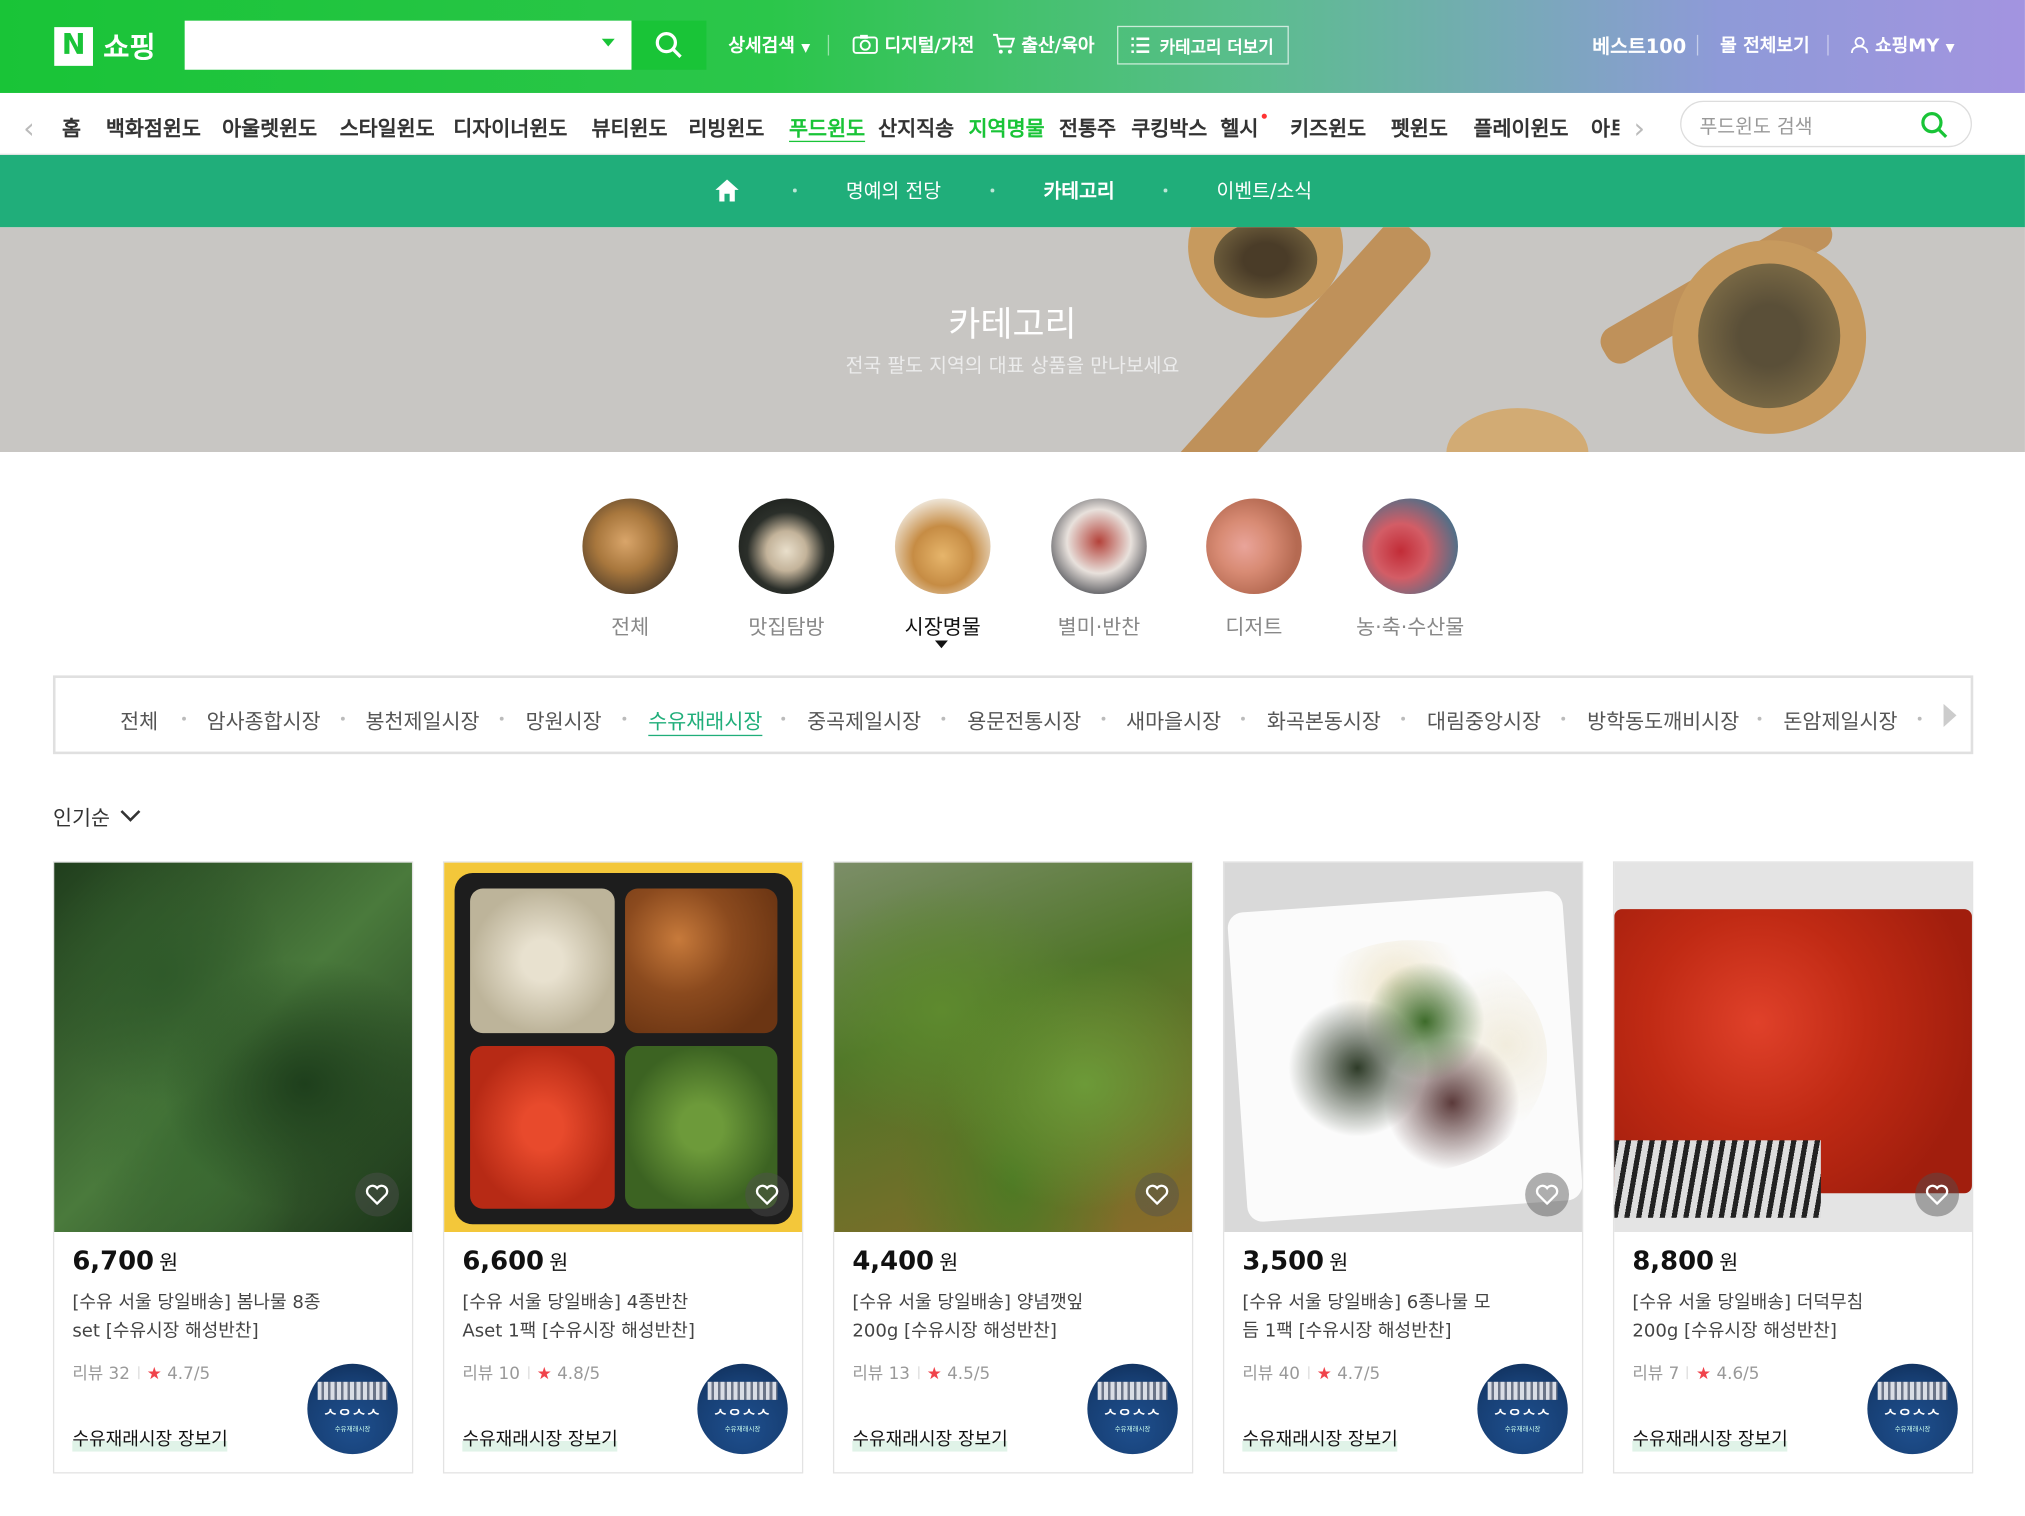  I want to click on market-tab: 화곡본동시장, so click(1324, 719).